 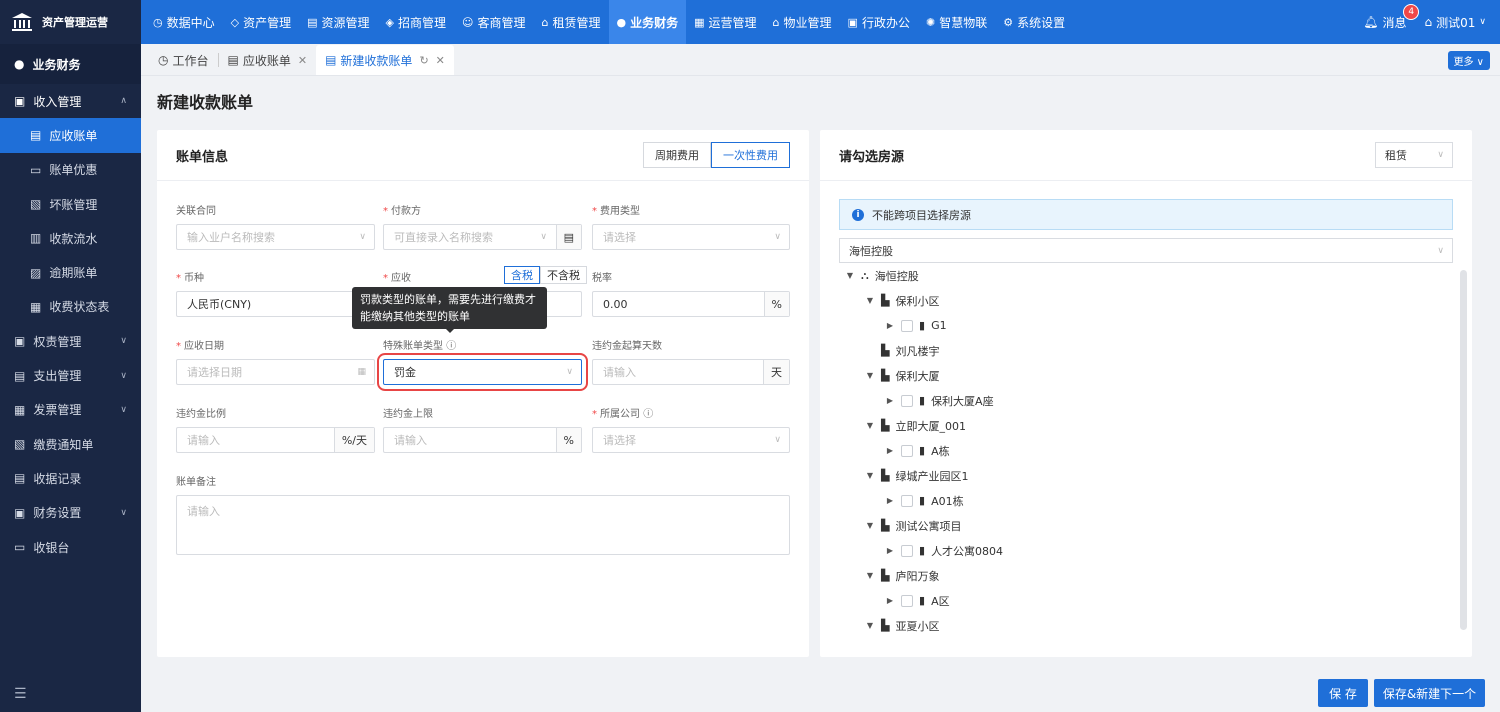 I want to click on more-tabs-button: 更多 ∨, so click(x=1468, y=60).